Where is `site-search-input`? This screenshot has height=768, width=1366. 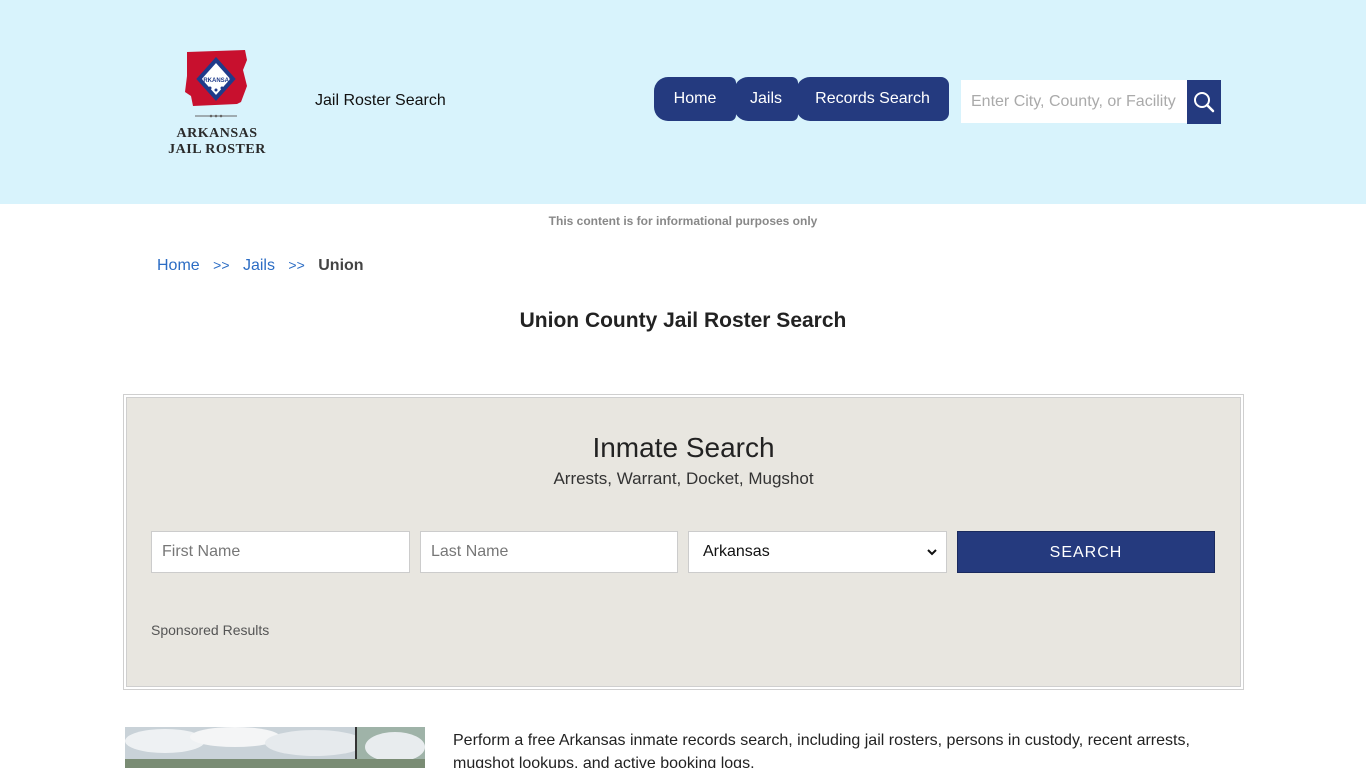
site-search-input is located at coordinates (1074, 101).